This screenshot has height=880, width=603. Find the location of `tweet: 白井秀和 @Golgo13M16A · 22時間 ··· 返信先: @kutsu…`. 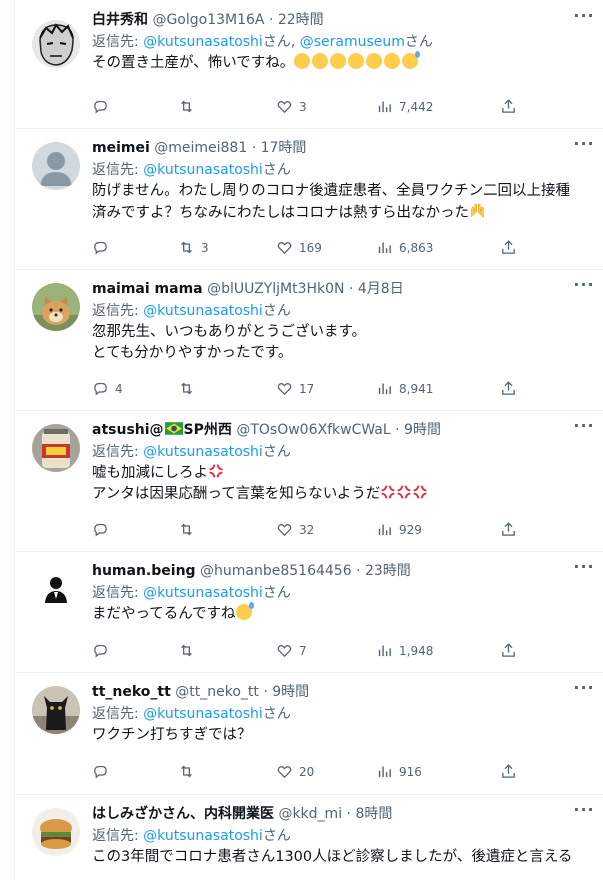

tweet: 白井秀和 @Golgo13M16A · 22時間 ··· 返信先: @kutsu… is located at coordinates (309, 64).